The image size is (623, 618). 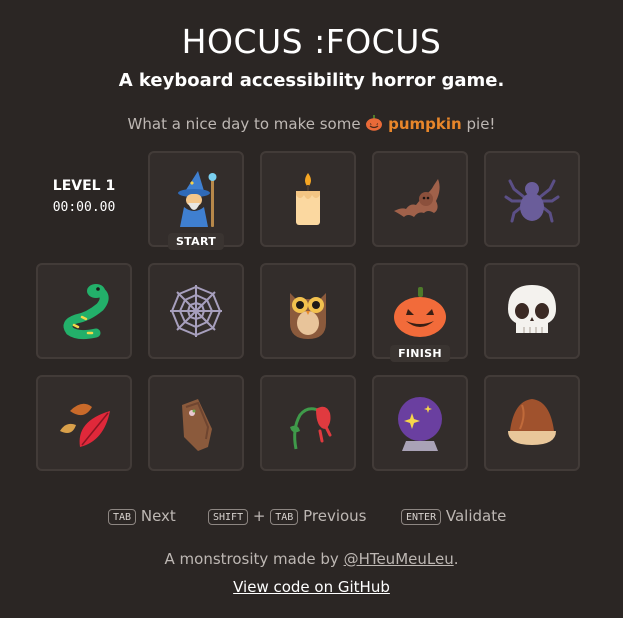 I want to click on cell-crystal-ball, so click(x=420, y=423).